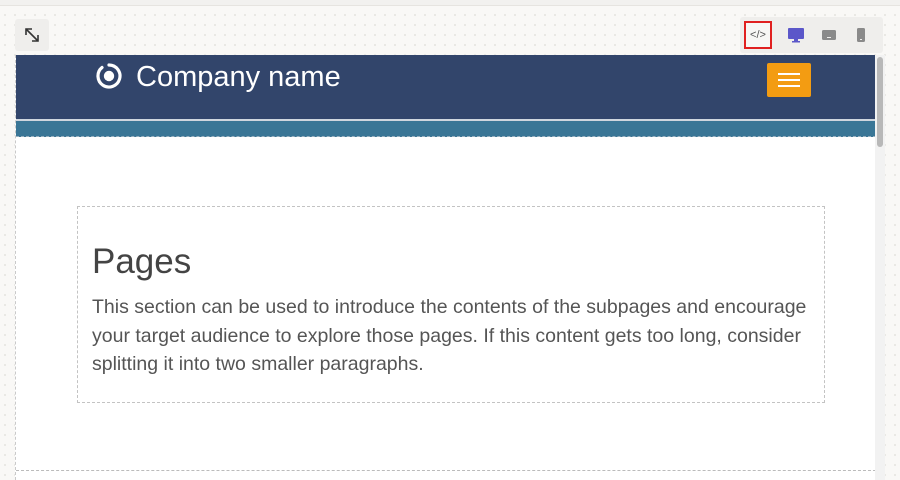  Describe the element at coordinates (142, 261) in the screenshot. I see `section-title: Pages` at that location.